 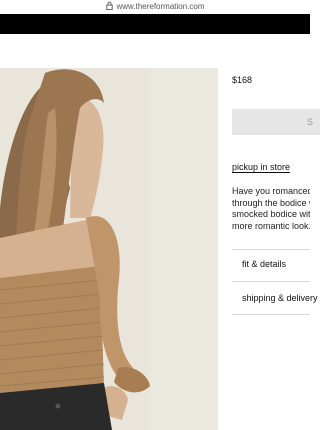 I want to click on description-line: through the bodice w, so click(x=271, y=202).